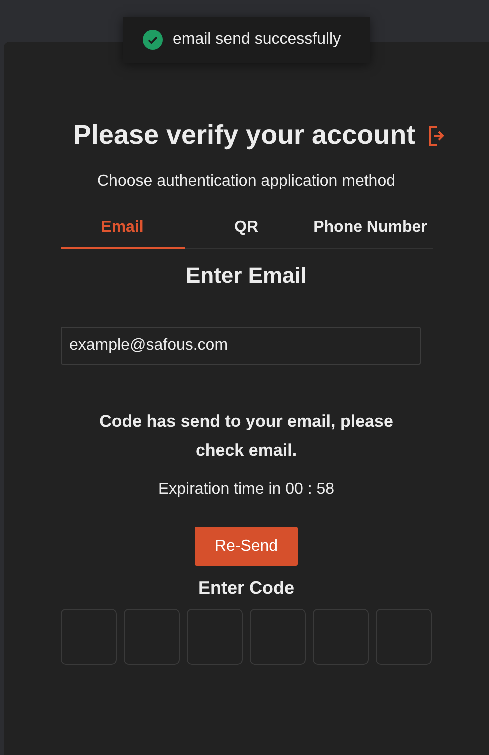 The width and height of the screenshot is (489, 755). Describe the element at coordinates (246, 436) in the screenshot. I see `message: Code has send to your email, please check email.` at that location.